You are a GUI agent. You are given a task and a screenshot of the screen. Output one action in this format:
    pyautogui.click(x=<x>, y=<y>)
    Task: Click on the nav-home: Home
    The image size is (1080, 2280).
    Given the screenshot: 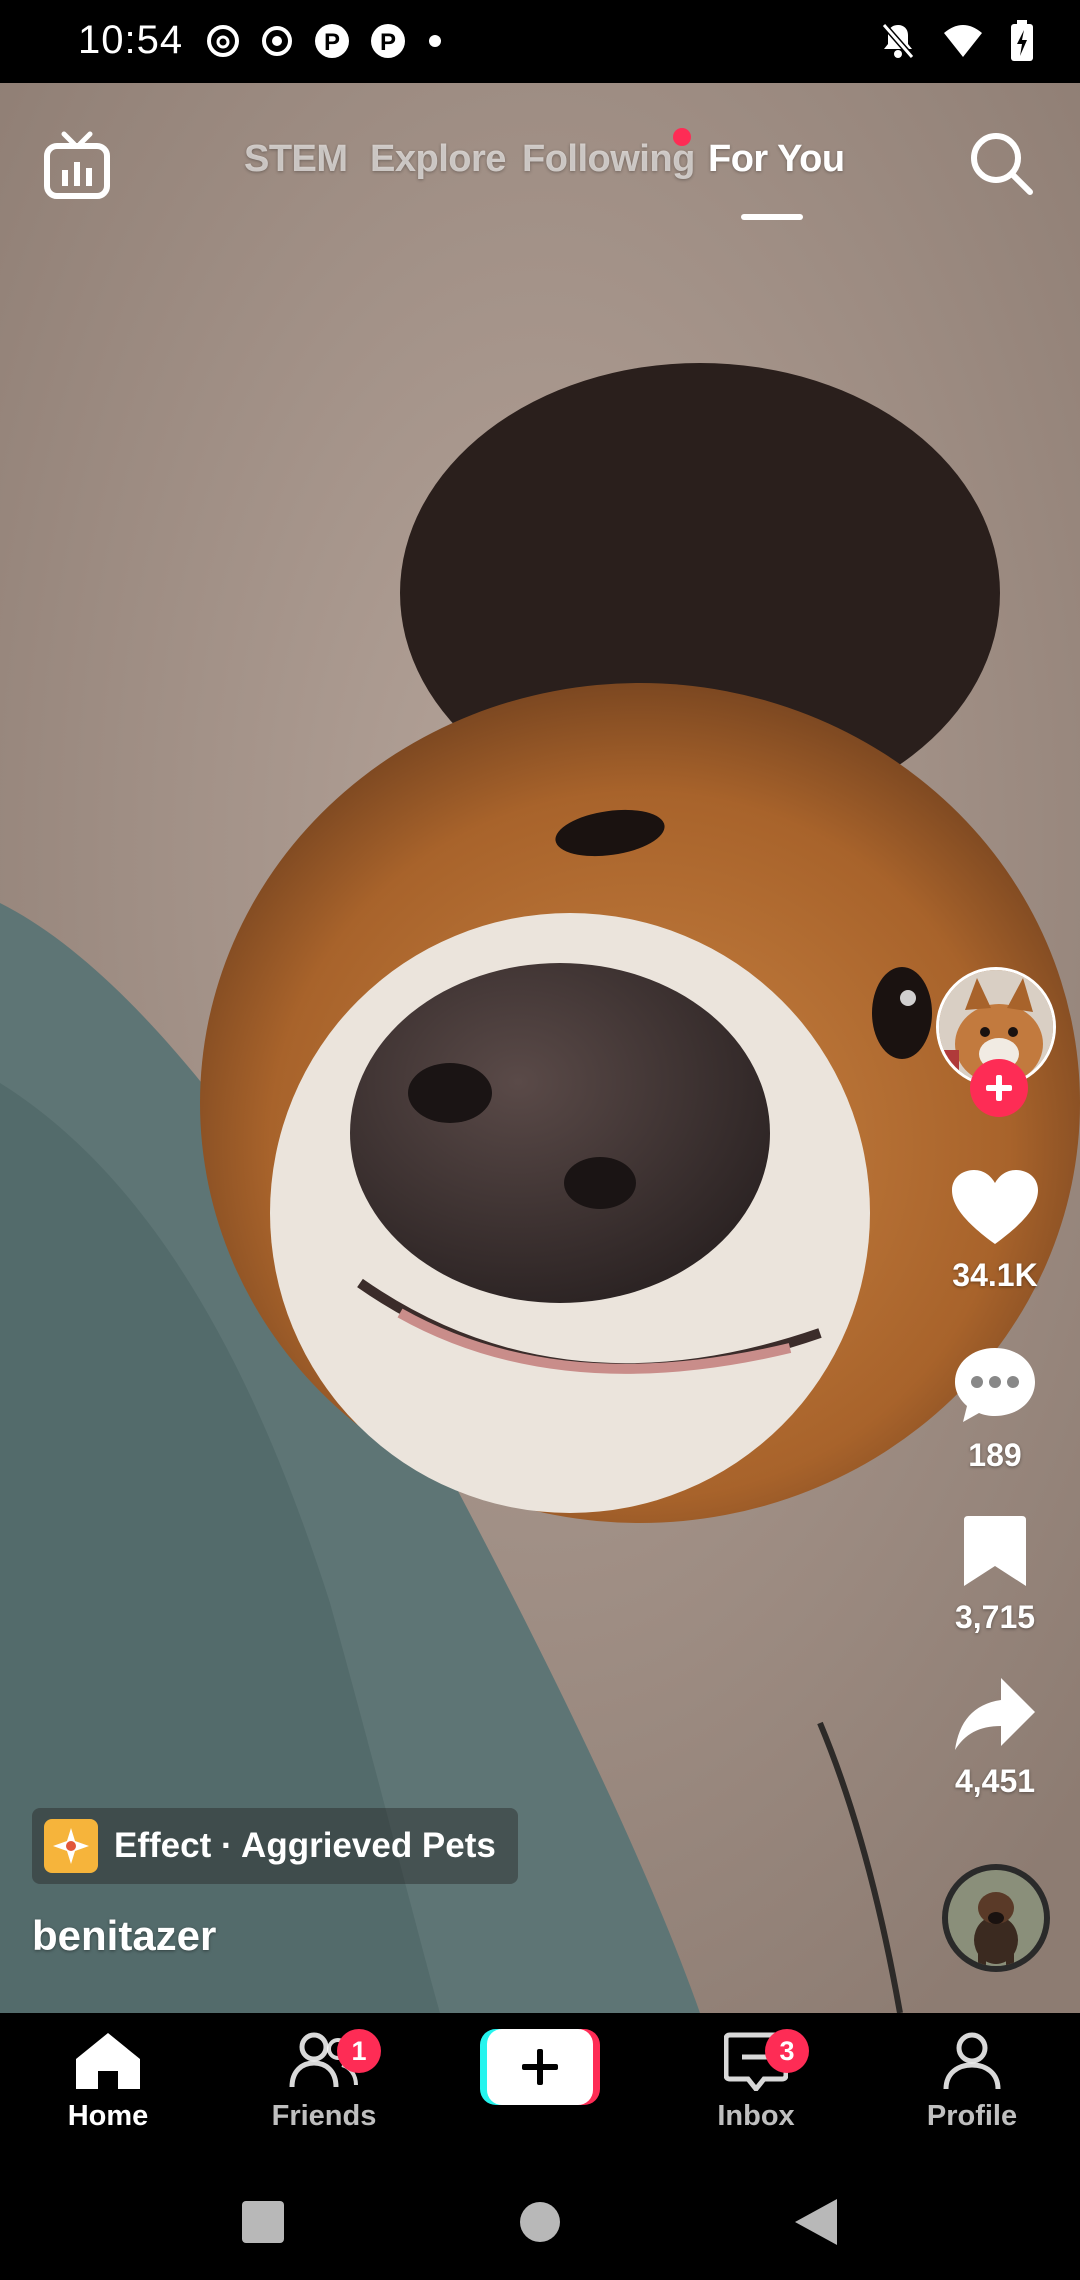 What is the action you would take?
    pyautogui.click(x=108, y=2082)
    